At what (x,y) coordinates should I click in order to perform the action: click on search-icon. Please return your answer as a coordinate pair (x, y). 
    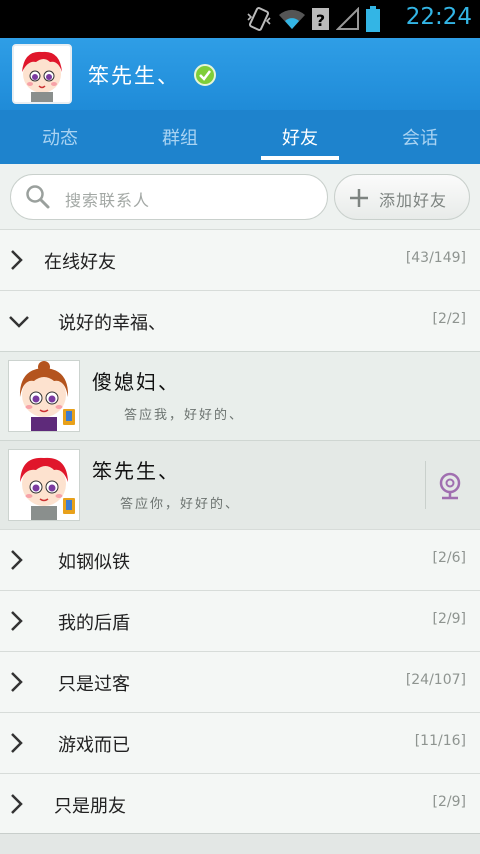
    Looking at the image, I should click on (38, 197).